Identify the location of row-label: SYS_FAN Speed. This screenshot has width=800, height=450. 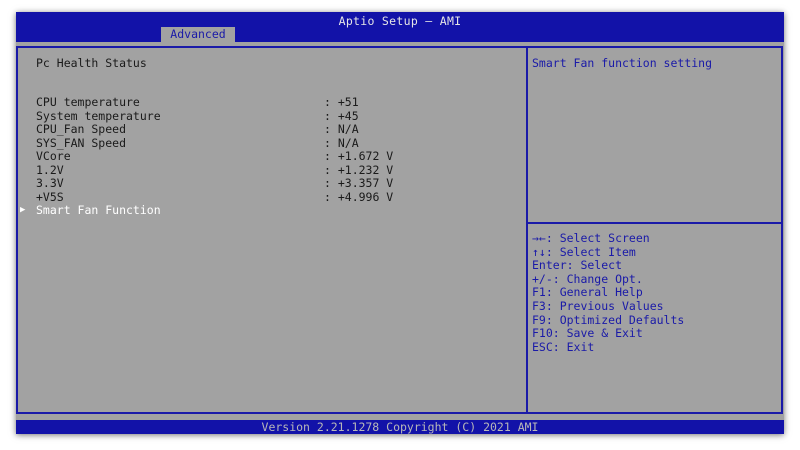
(81, 142).